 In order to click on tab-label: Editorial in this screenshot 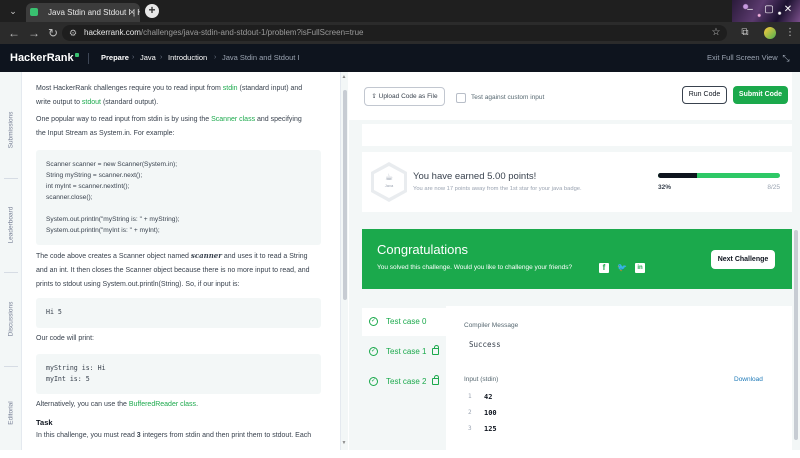, I will do `click(11, 413)`.